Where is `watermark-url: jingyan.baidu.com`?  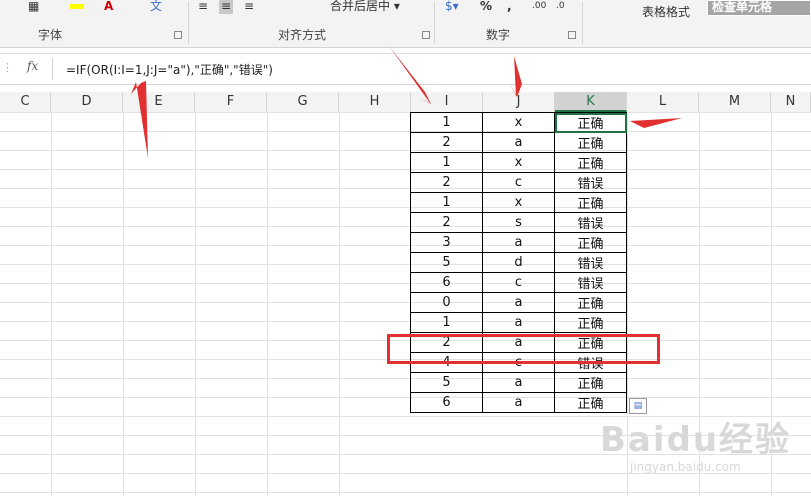
watermark-url: jingyan.baidu.com is located at coordinates (685, 467).